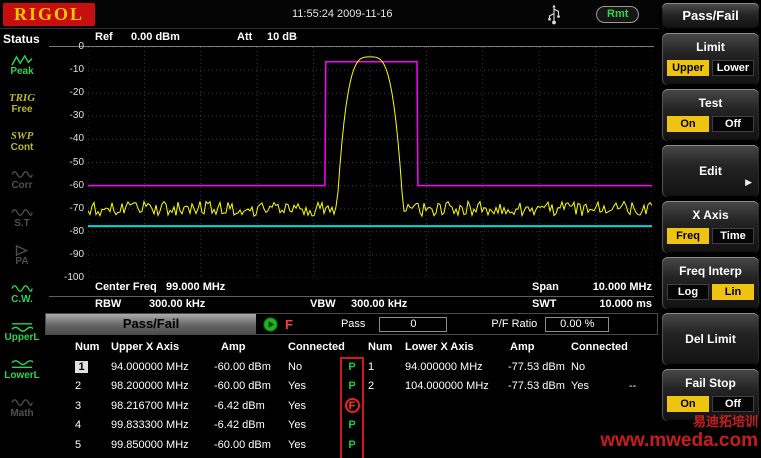  What do you see at coordinates (710, 115) in the screenshot?
I see `softkey-test: Test On Off` at bounding box center [710, 115].